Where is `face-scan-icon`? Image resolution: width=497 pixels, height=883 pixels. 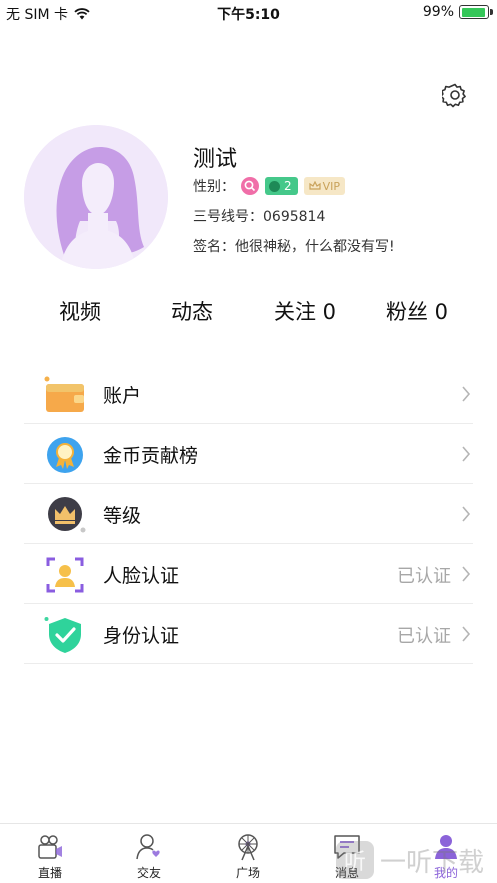 face-scan-icon is located at coordinates (65, 575).